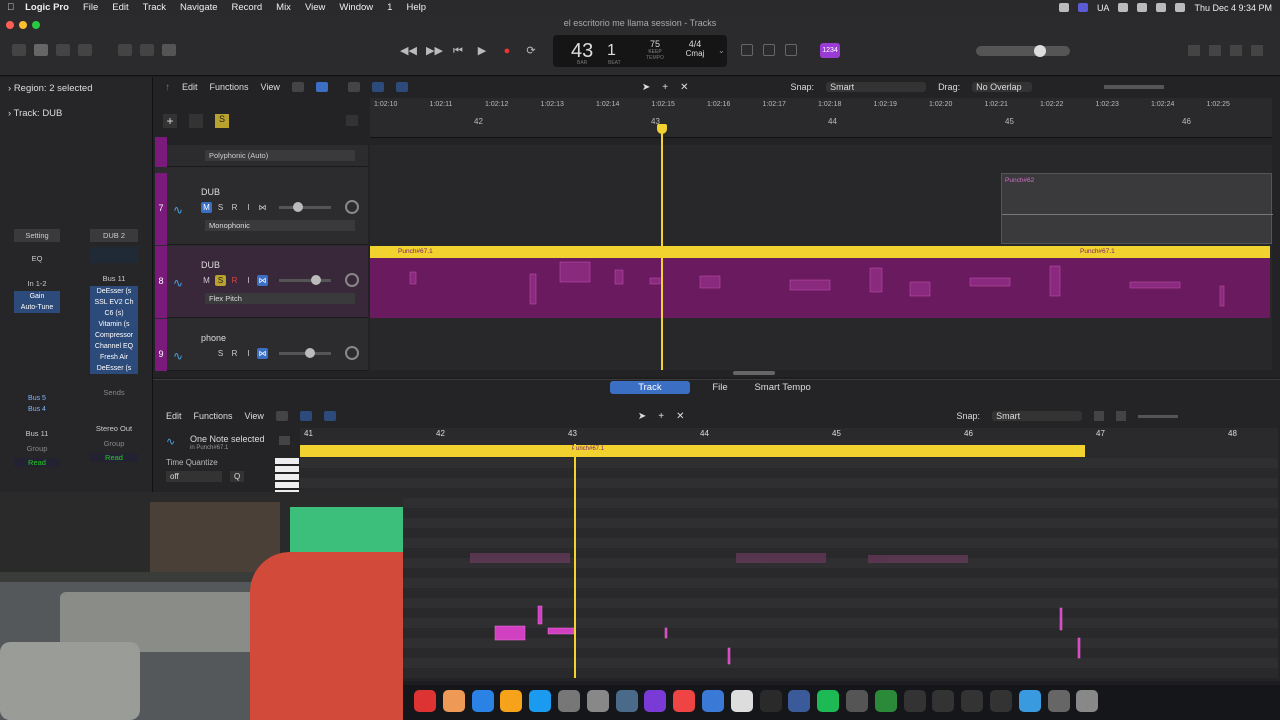  What do you see at coordinates (237, 476) in the screenshot?
I see `quantize-button: Q` at bounding box center [237, 476].